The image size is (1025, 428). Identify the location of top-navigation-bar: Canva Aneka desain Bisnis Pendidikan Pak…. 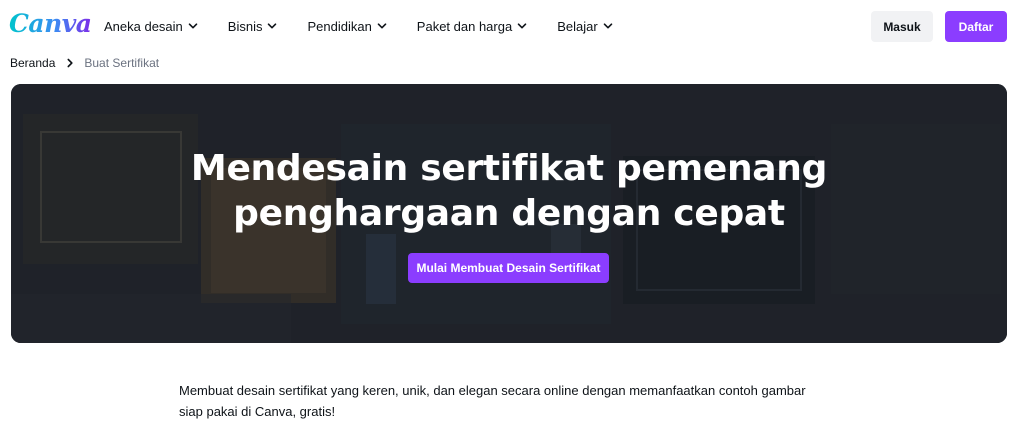
(512, 26).